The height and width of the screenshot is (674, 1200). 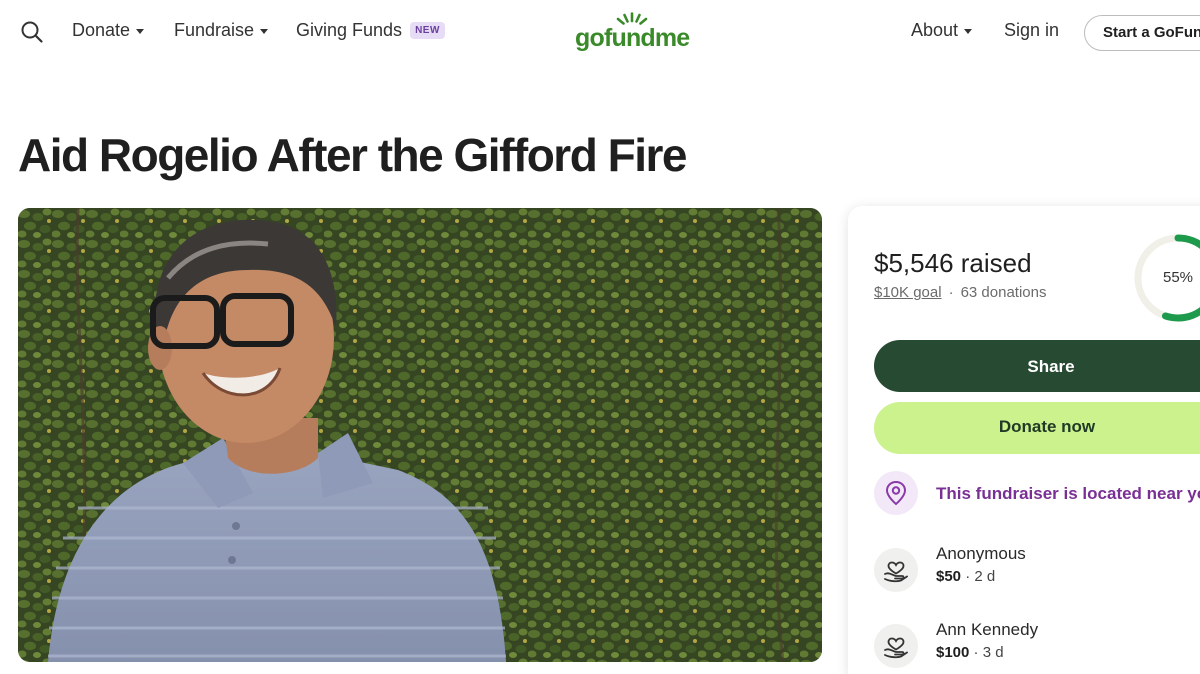 I want to click on sign-in-link: Sign in, so click(x=1031, y=30).